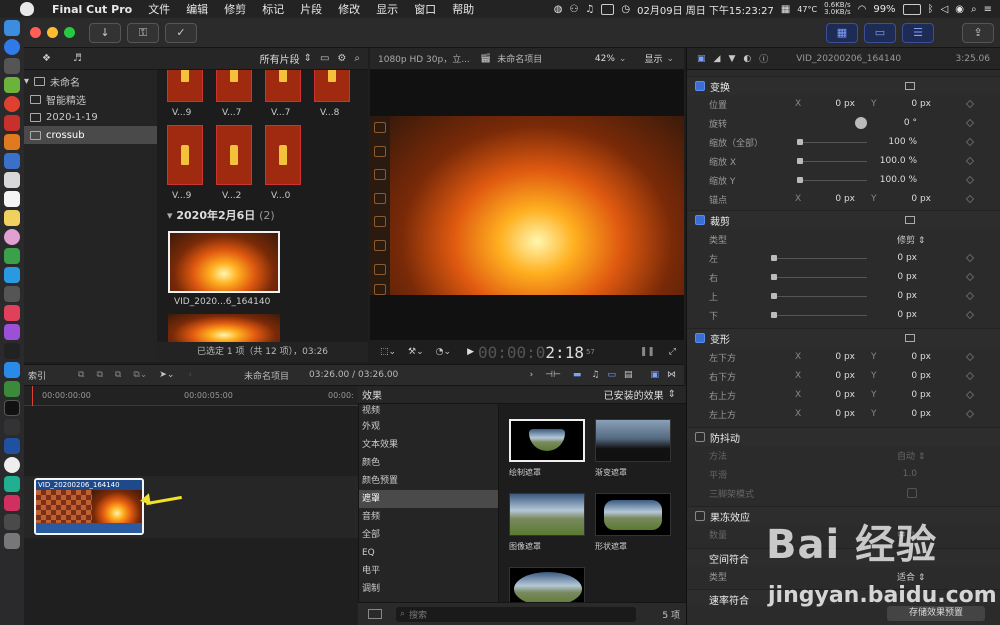 The image size is (1000, 625). Describe the element at coordinates (988, 9) in the screenshot. I see `control-center-icon: ≡` at that location.